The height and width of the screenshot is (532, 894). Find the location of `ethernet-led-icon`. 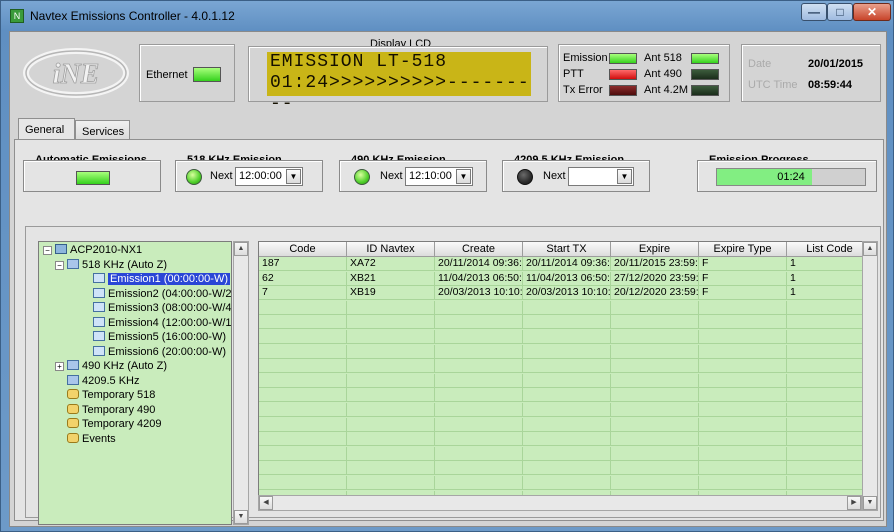

ethernet-led-icon is located at coordinates (207, 74).